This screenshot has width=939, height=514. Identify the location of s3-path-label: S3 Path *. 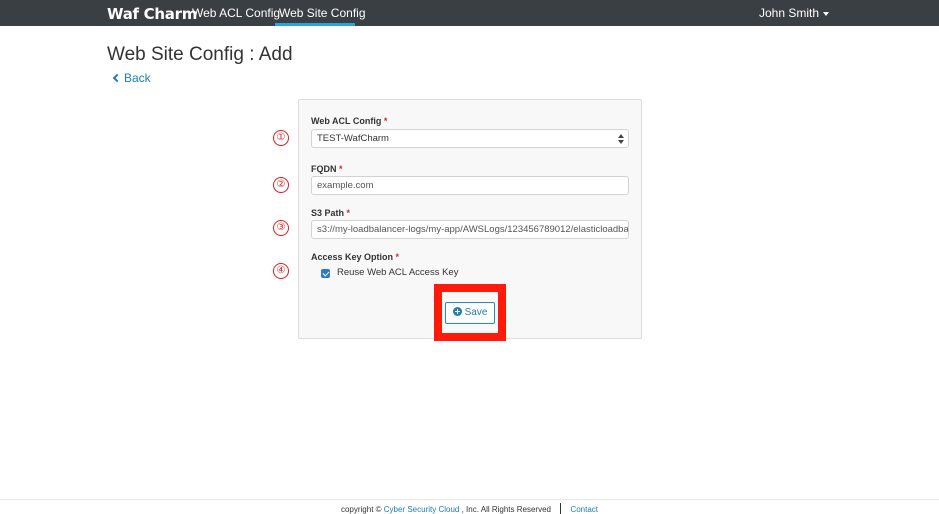
(330, 213).